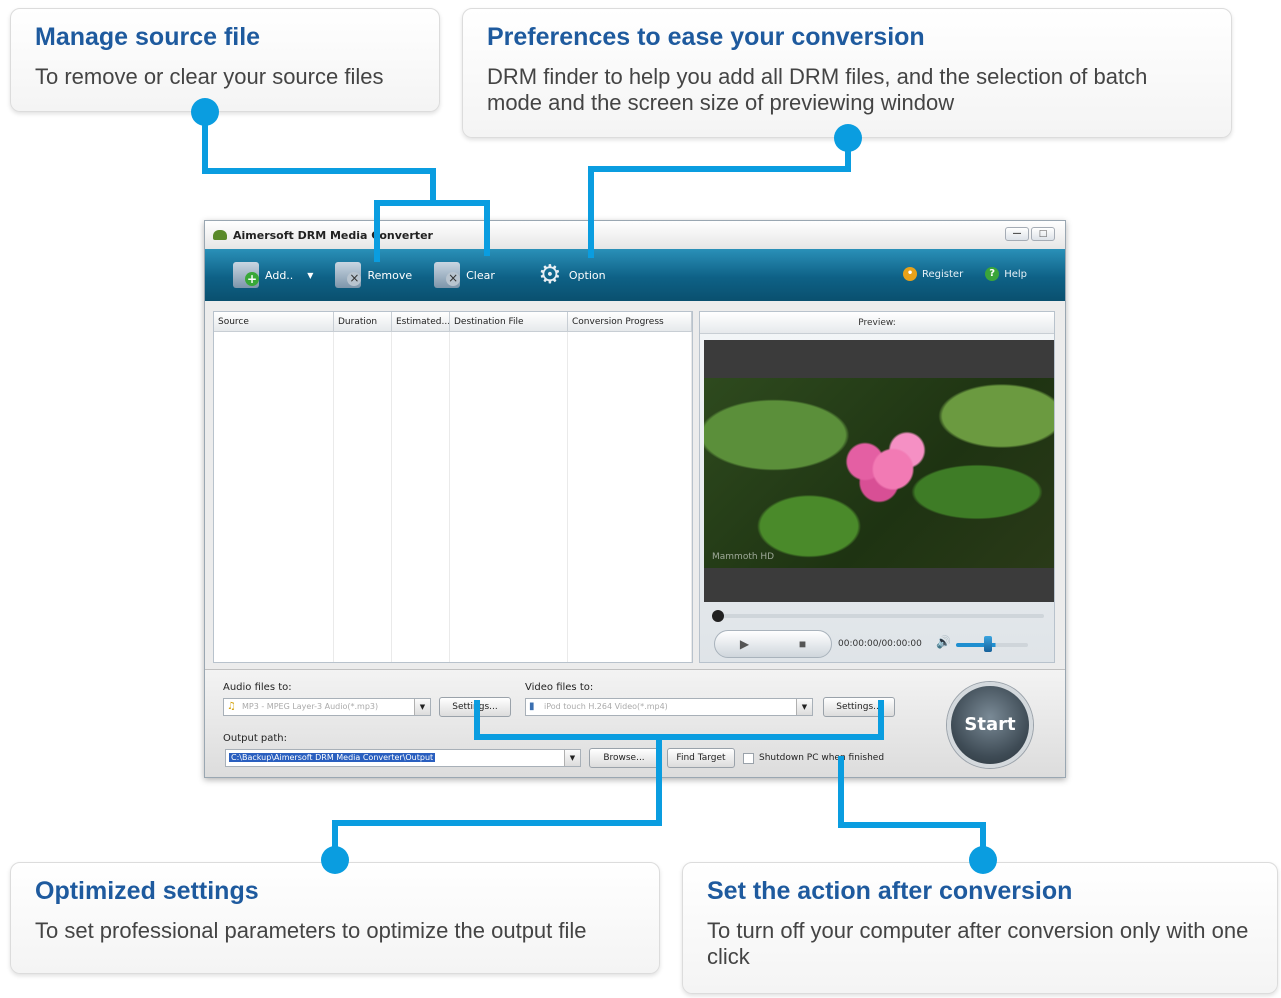 Image resolution: width=1281 pixels, height=998 pixels. Describe the element at coordinates (943, 274) in the screenshot. I see `register-label: Register` at that location.